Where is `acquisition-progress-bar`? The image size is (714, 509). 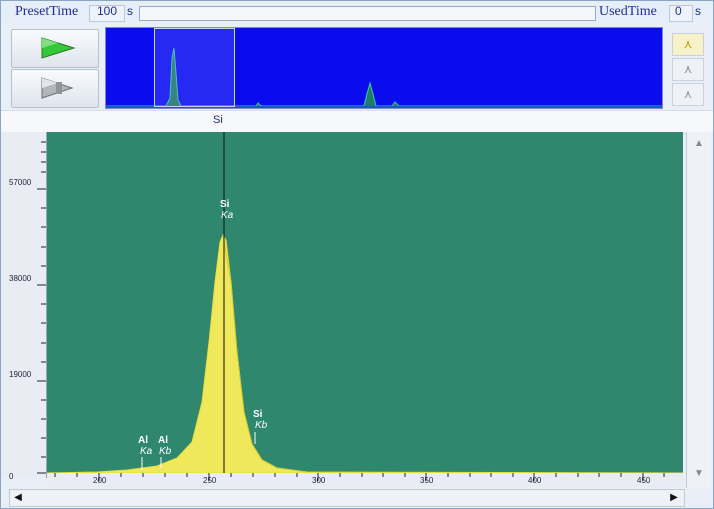 acquisition-progress-bar is located at coordinates (367, 13).